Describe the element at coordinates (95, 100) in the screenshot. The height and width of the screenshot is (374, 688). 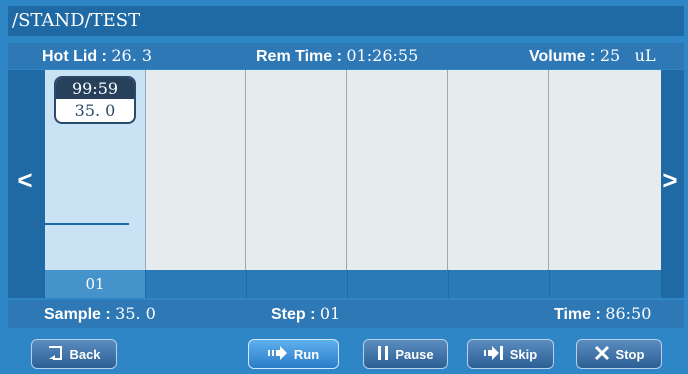
I see `step-temperature-box: 99:59 35. 0` at that location.